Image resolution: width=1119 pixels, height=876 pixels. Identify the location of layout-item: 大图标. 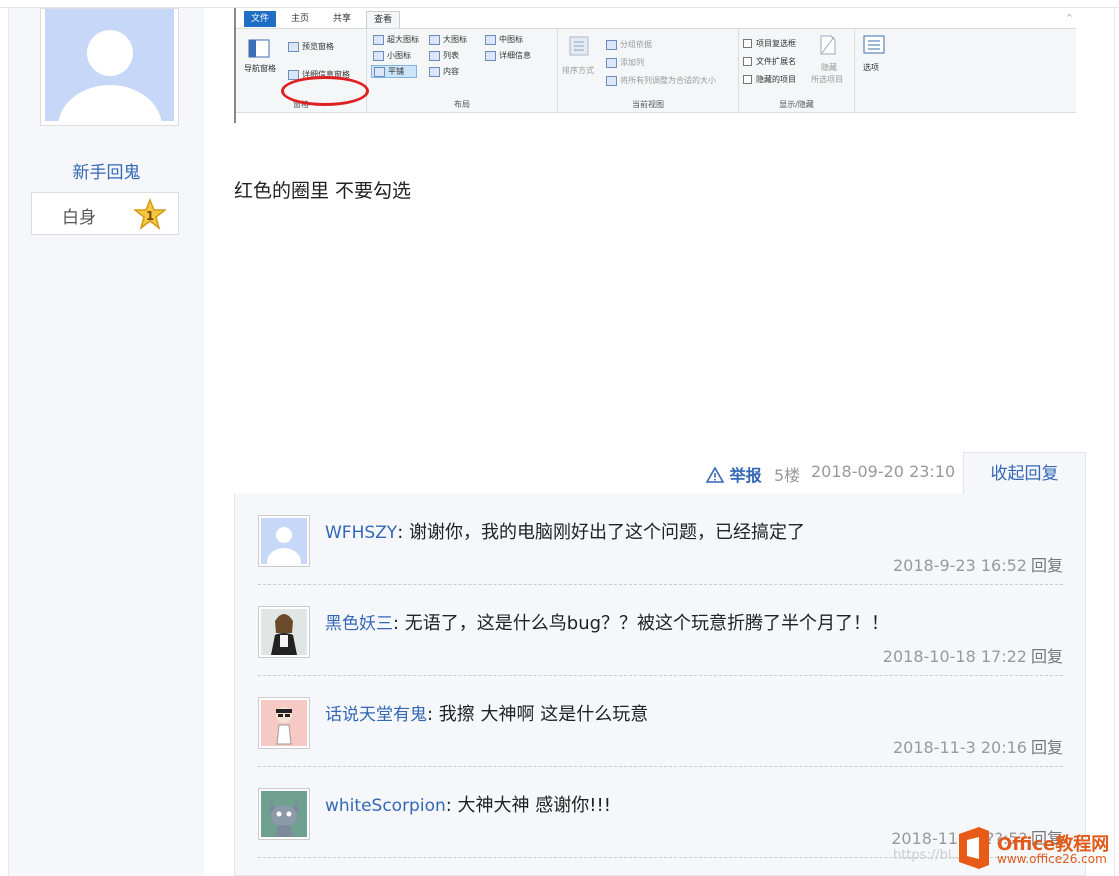
(448, 39).